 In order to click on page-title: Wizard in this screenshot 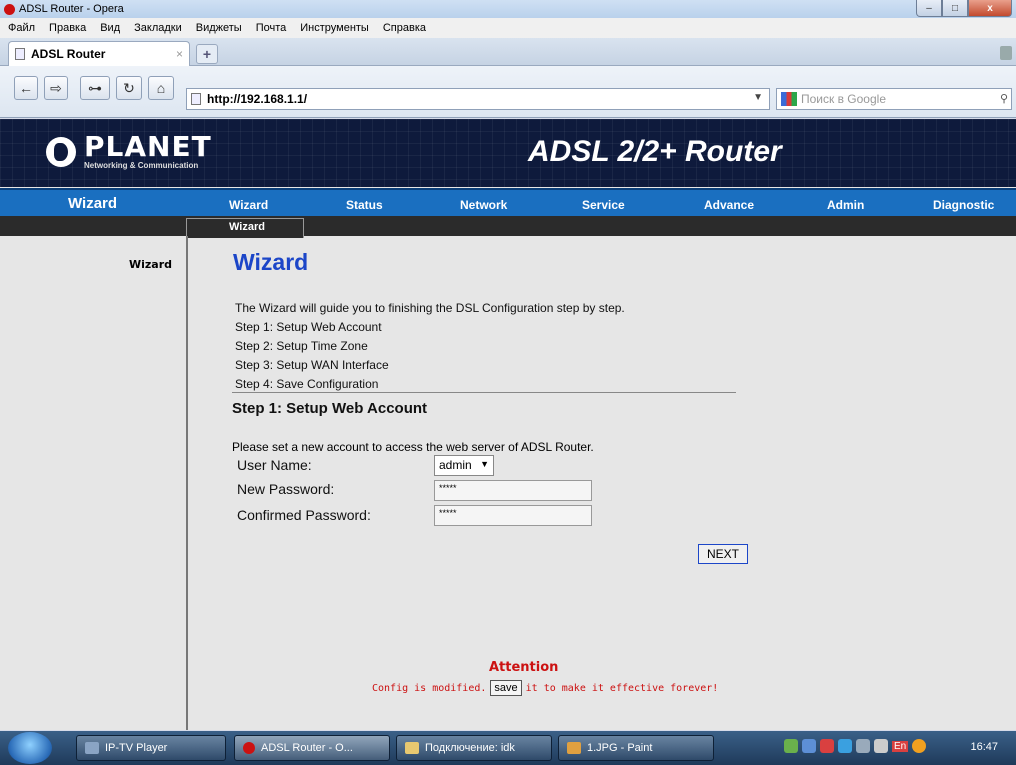, I will do `click(271, 262)`.